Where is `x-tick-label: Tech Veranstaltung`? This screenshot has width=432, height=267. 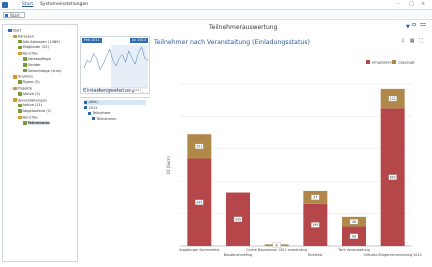 x-tick-label: Tech Veranstaltung is located at coordinates (353, 250).